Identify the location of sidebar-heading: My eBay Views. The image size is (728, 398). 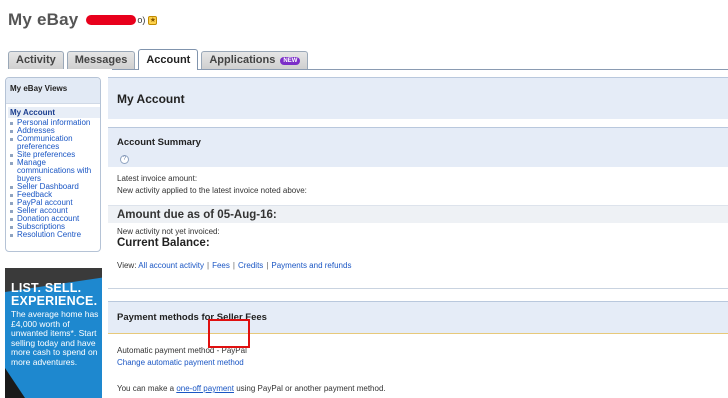
(53, 91).